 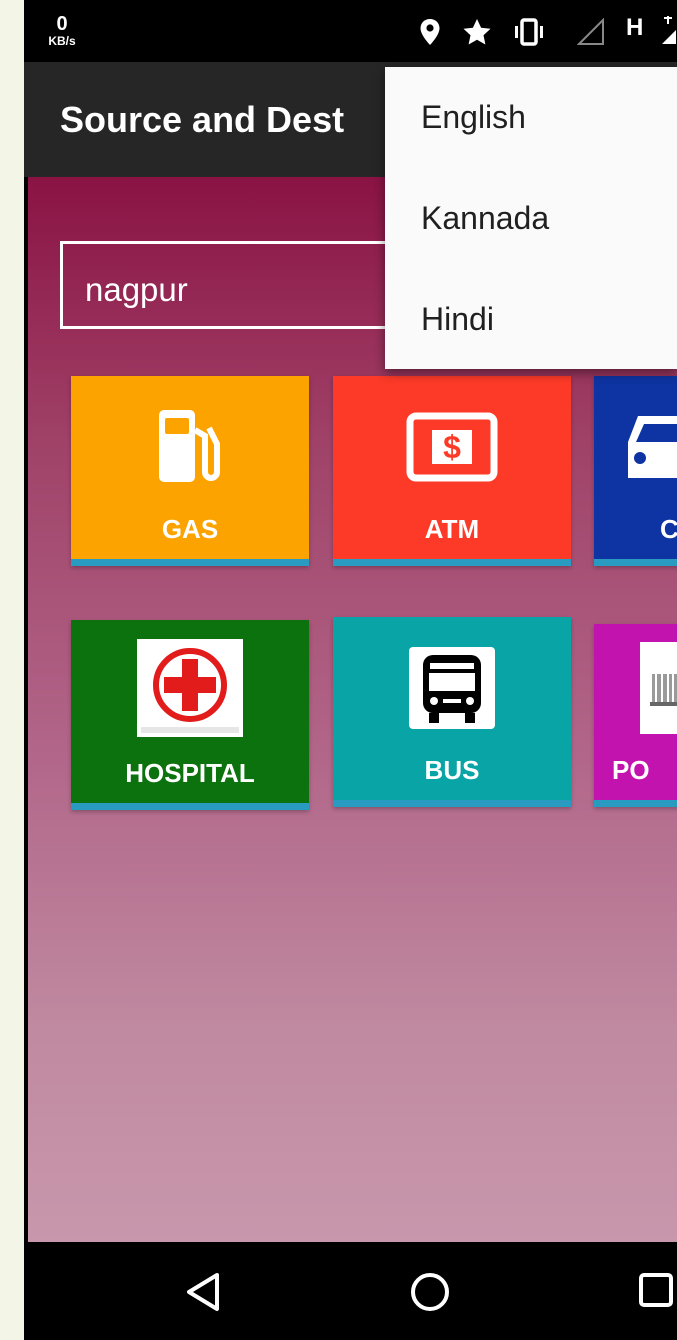 I want to click on h-network-icon: H, so click(x=635, y=27).